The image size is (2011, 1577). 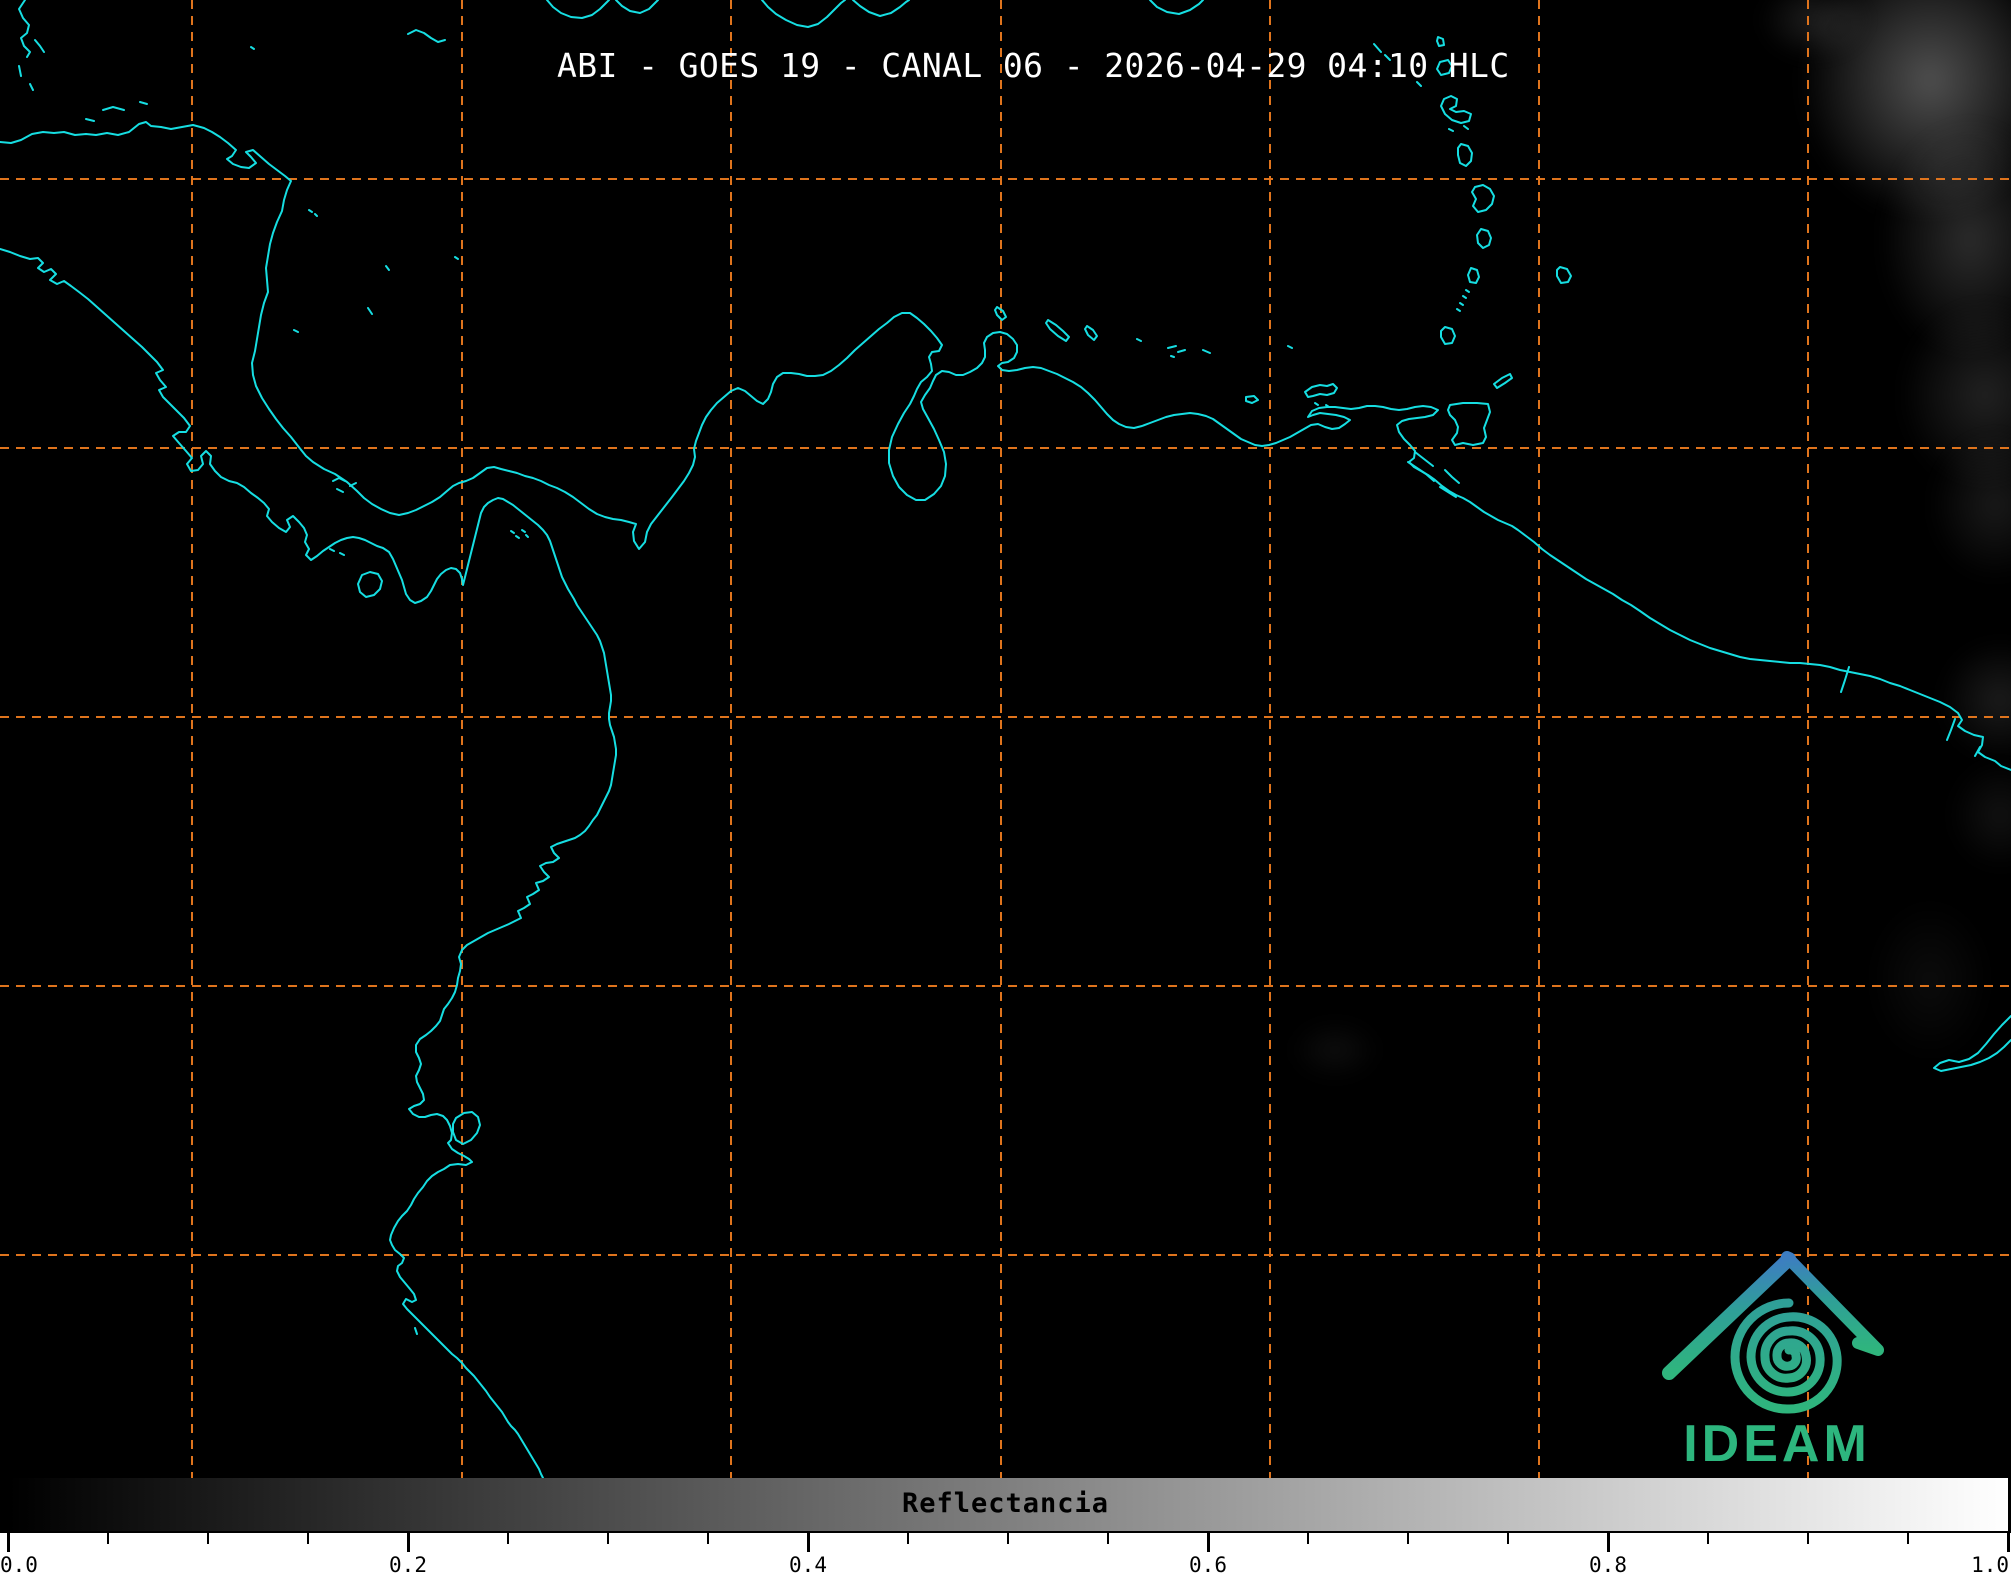 I want to click on island-tobago, so click(x=1503, y=381).